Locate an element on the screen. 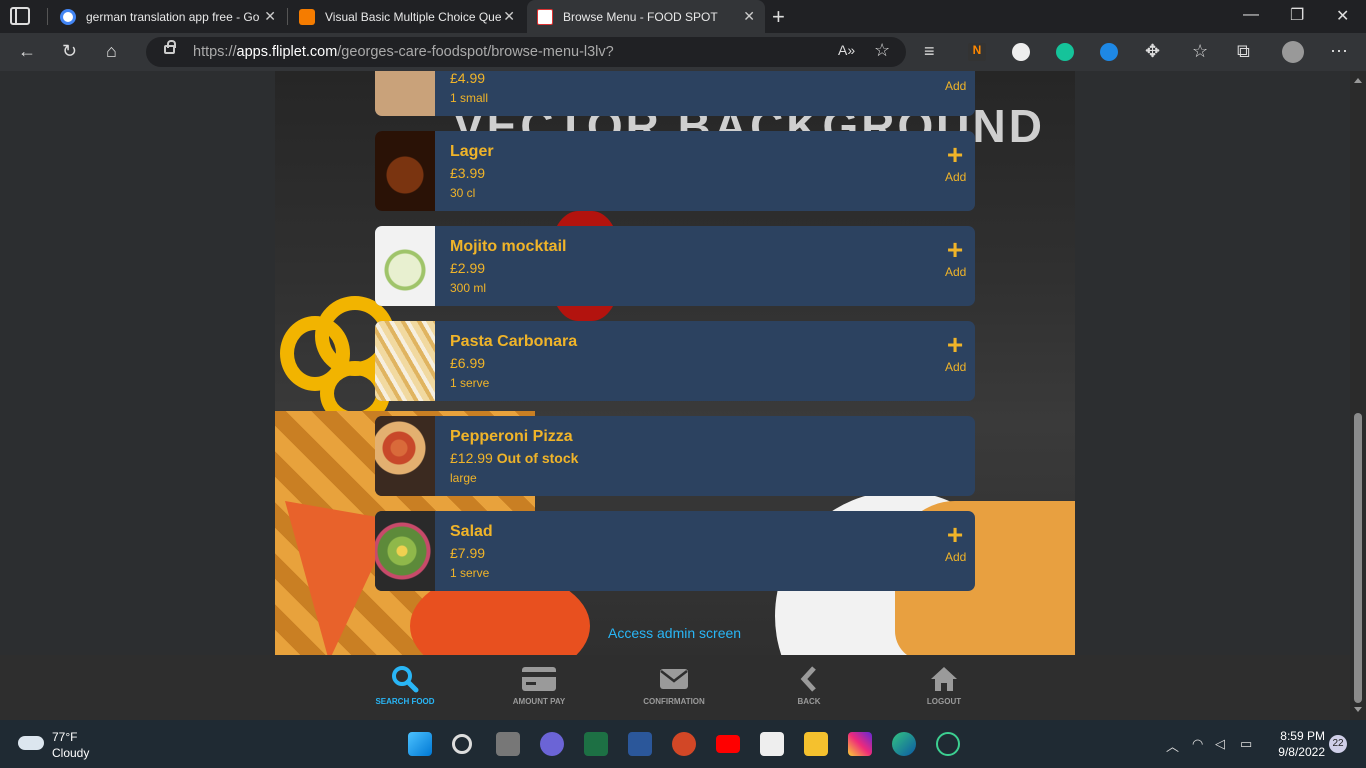 The image size is (1366, 768). close-window-icon: ✕ is located at coordinates (1342, 16).